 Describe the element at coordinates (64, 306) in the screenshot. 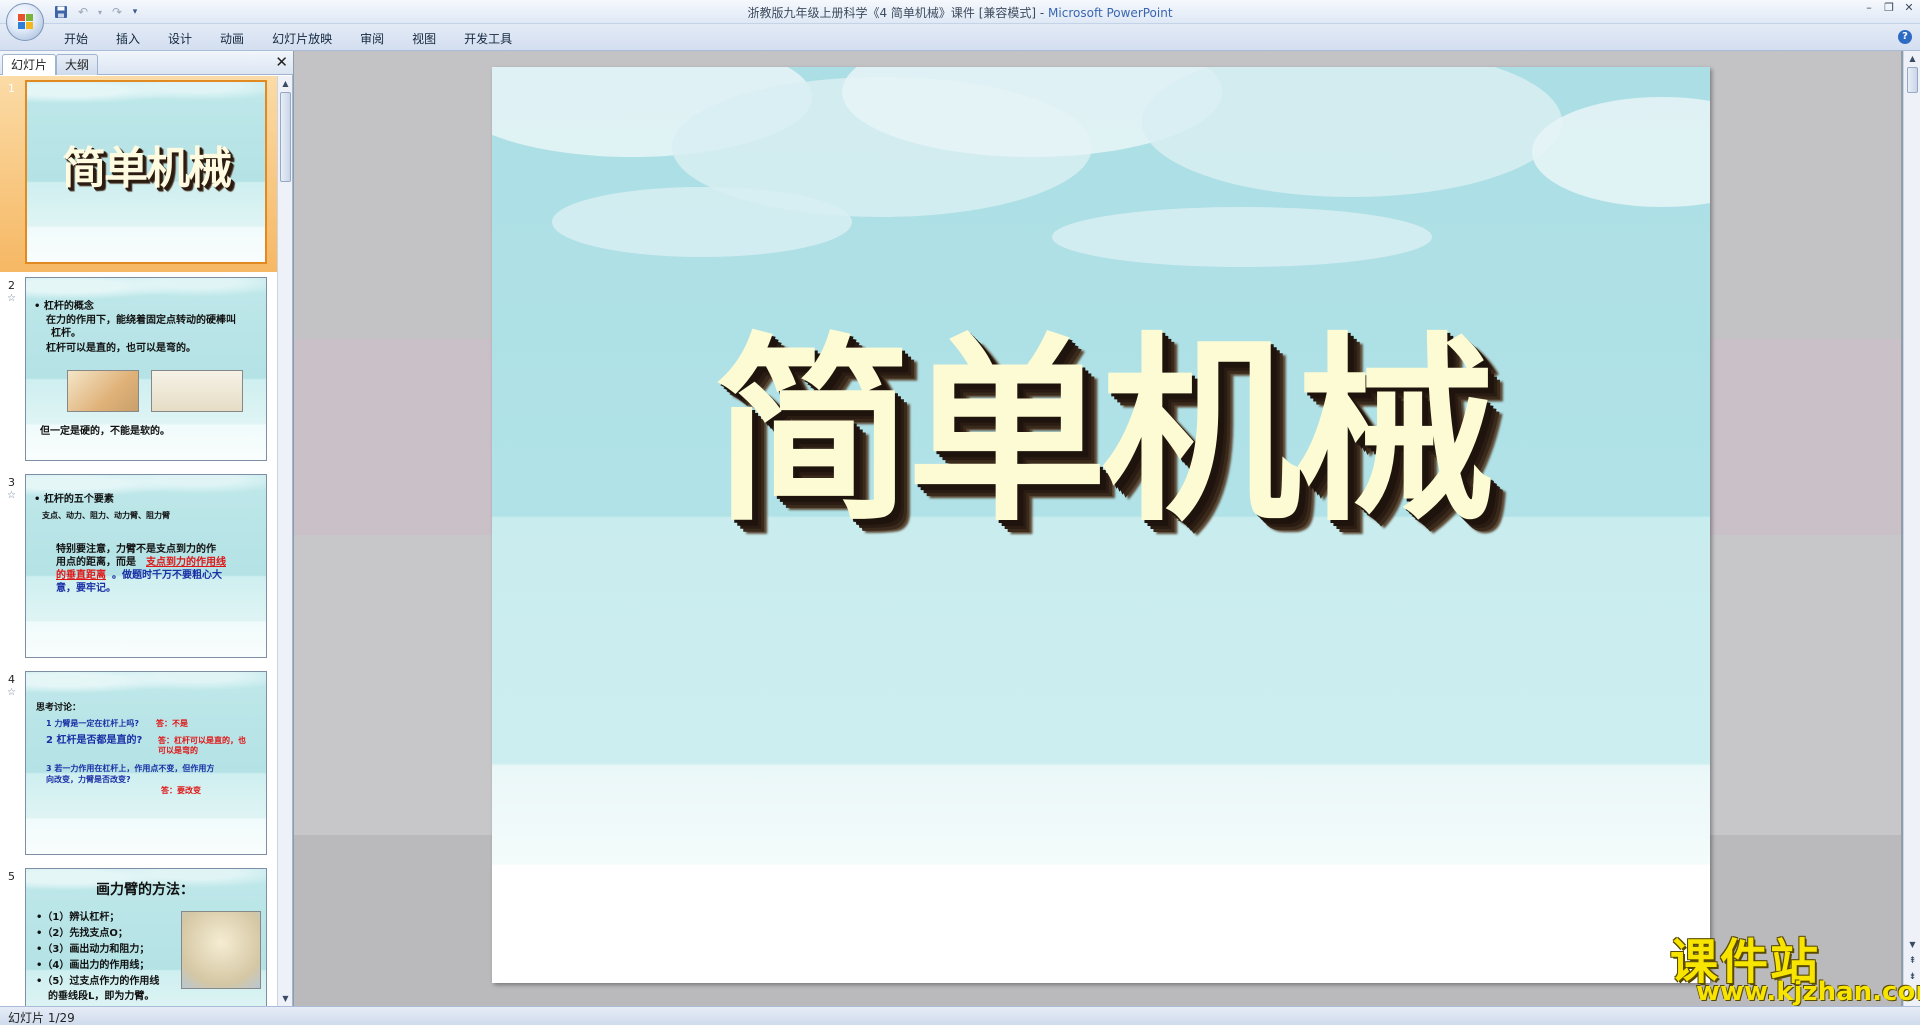

I see `thumb-text: • 杠杆的概念` at that location.